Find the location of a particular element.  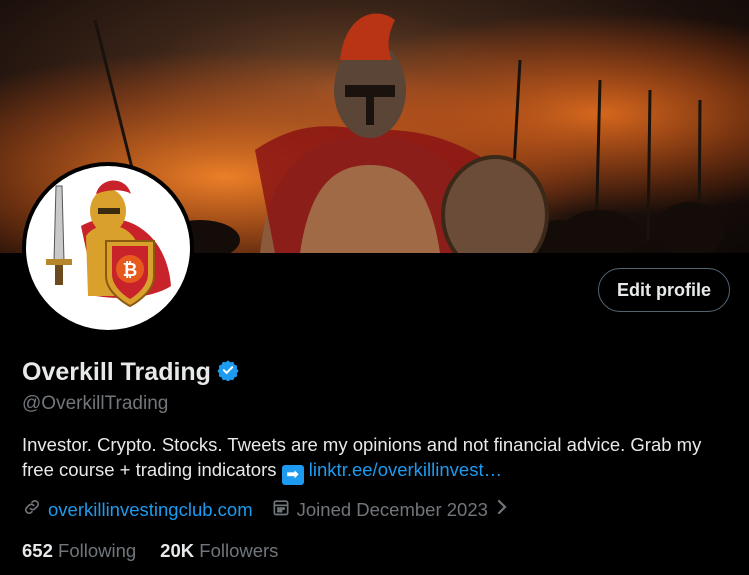

chevron-right-icon is located at coordinates (502, 509).